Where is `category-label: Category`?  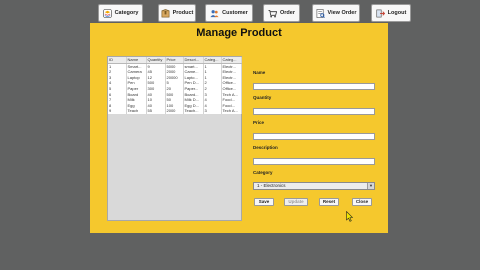
category-label: Category is located at coordinates (263, 172).